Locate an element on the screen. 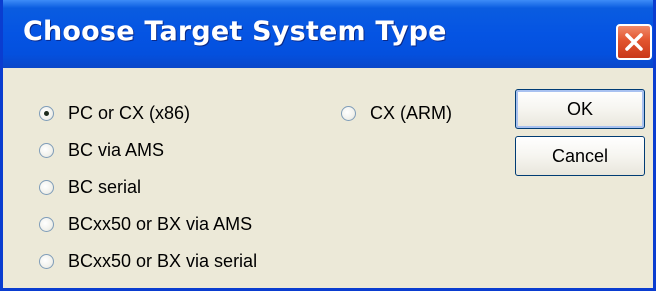  radio-option-bcxx50-bx-via-serial: BCxx50 or BX via serial is located at coordinates (148, 261).